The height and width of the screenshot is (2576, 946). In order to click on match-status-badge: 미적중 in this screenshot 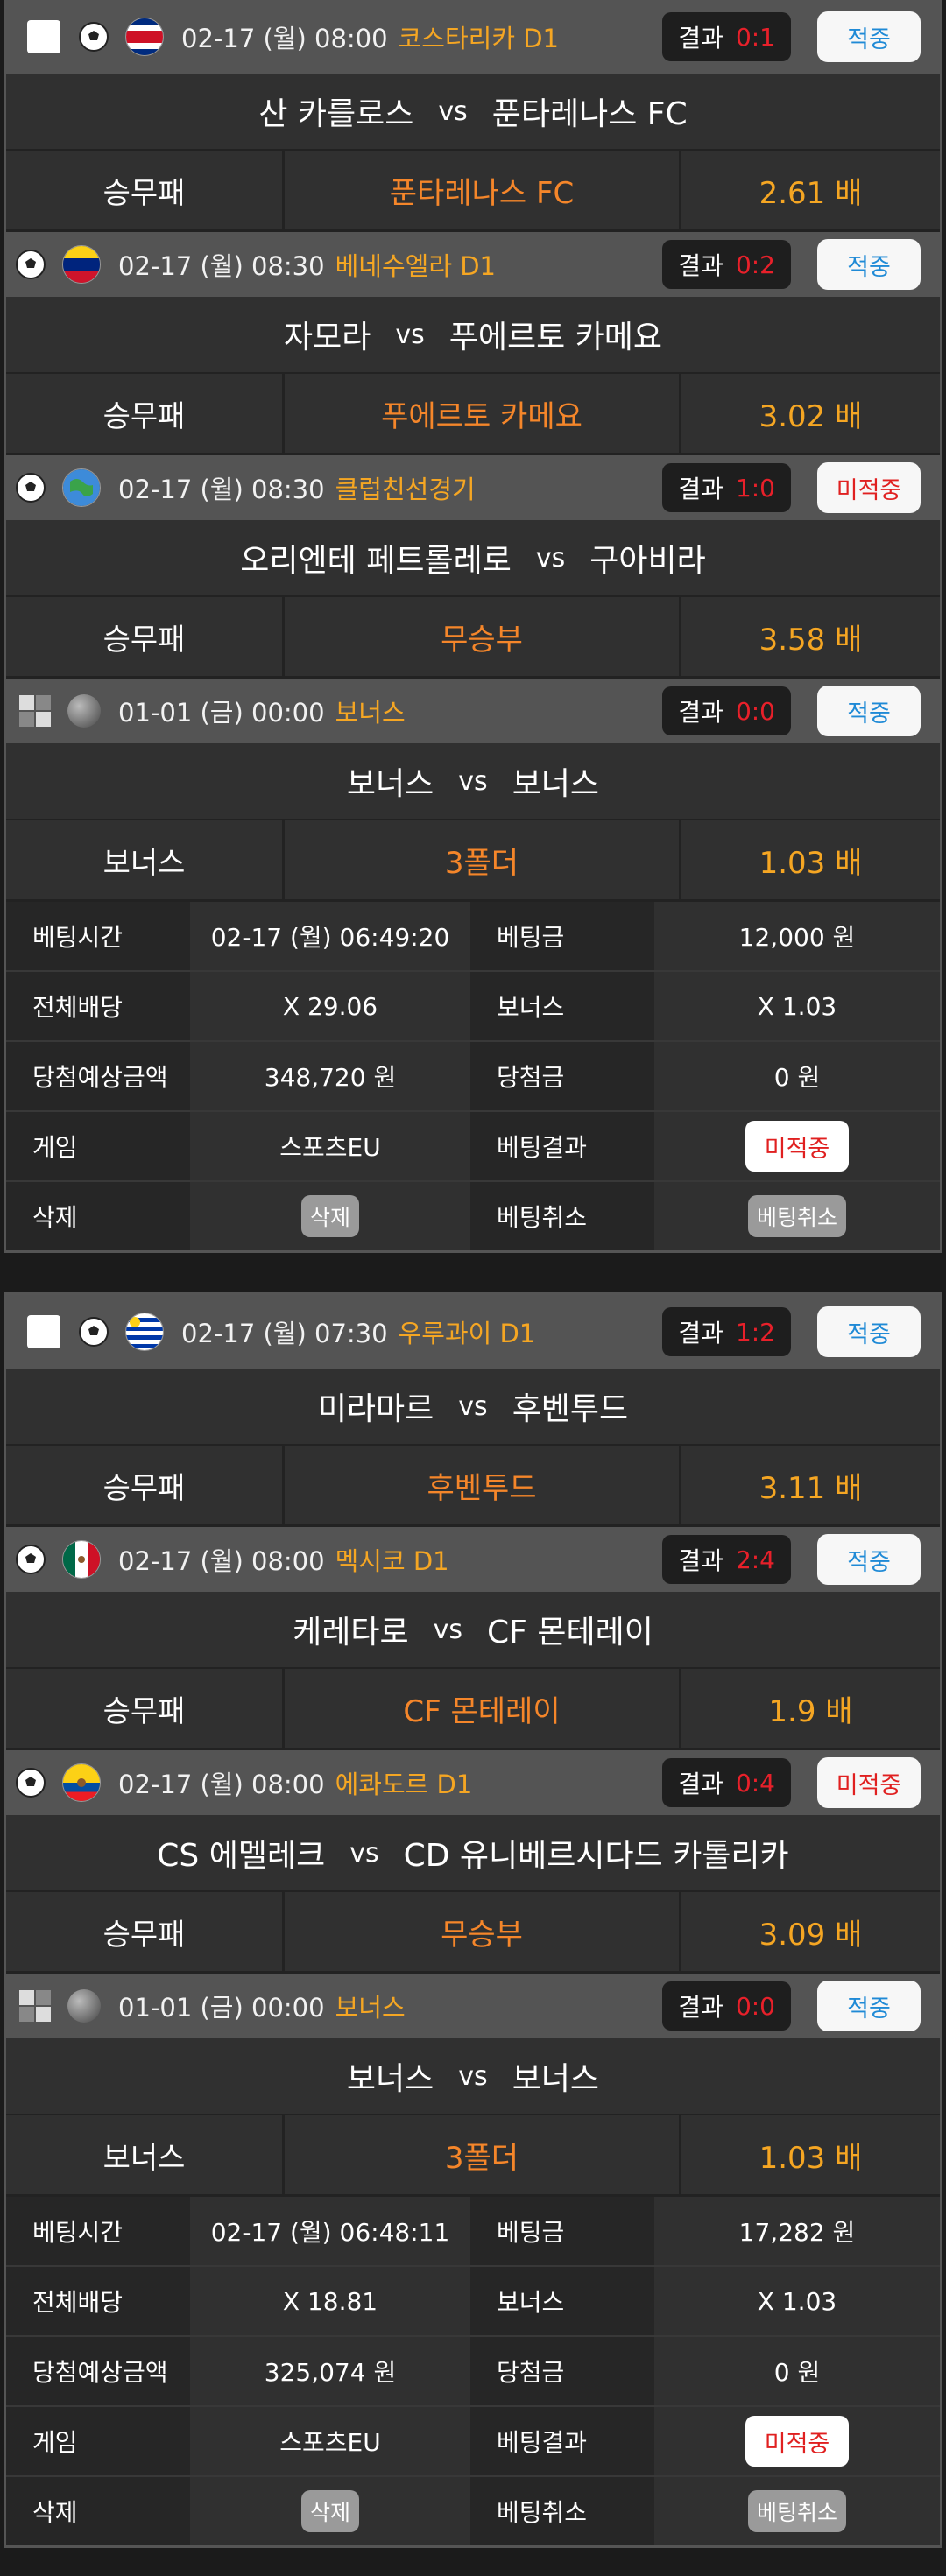, I will do `click(869, 487)`.